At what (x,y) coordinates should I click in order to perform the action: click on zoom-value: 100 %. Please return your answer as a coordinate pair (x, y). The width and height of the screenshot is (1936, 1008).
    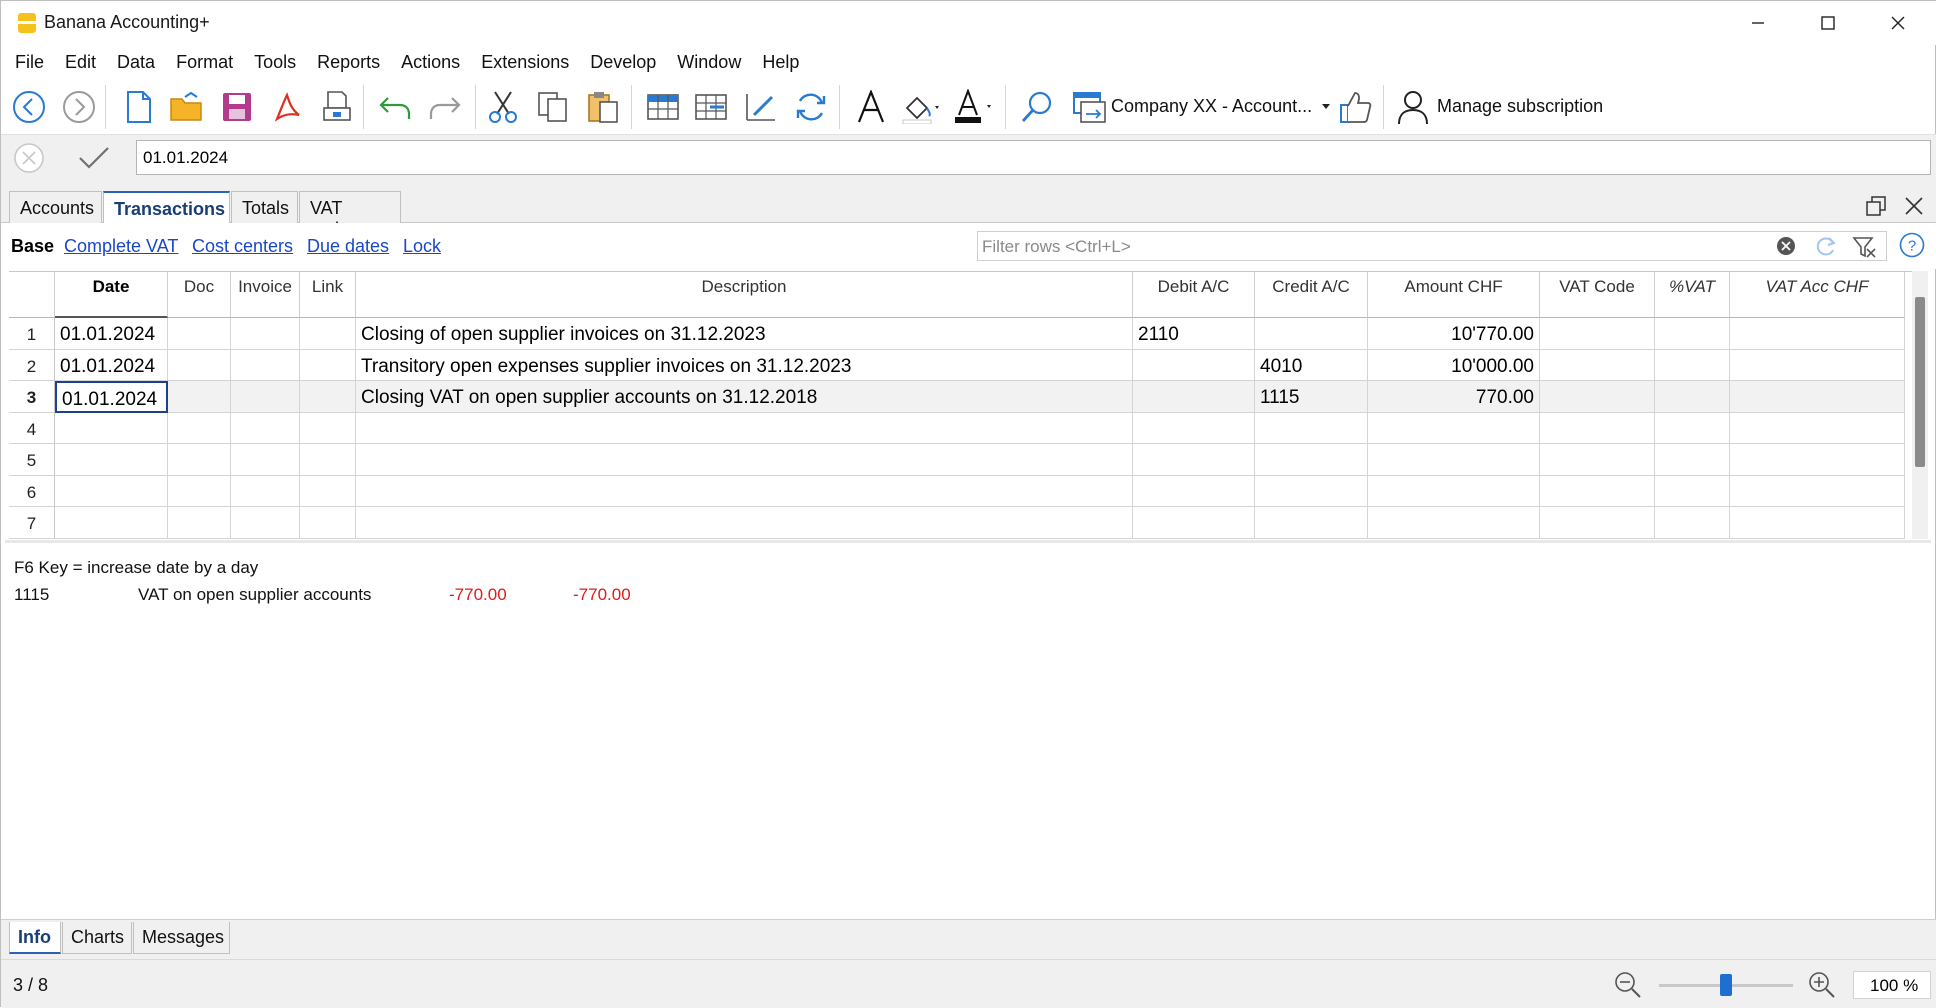
    Looking at the image, I should click on (1892, 985).